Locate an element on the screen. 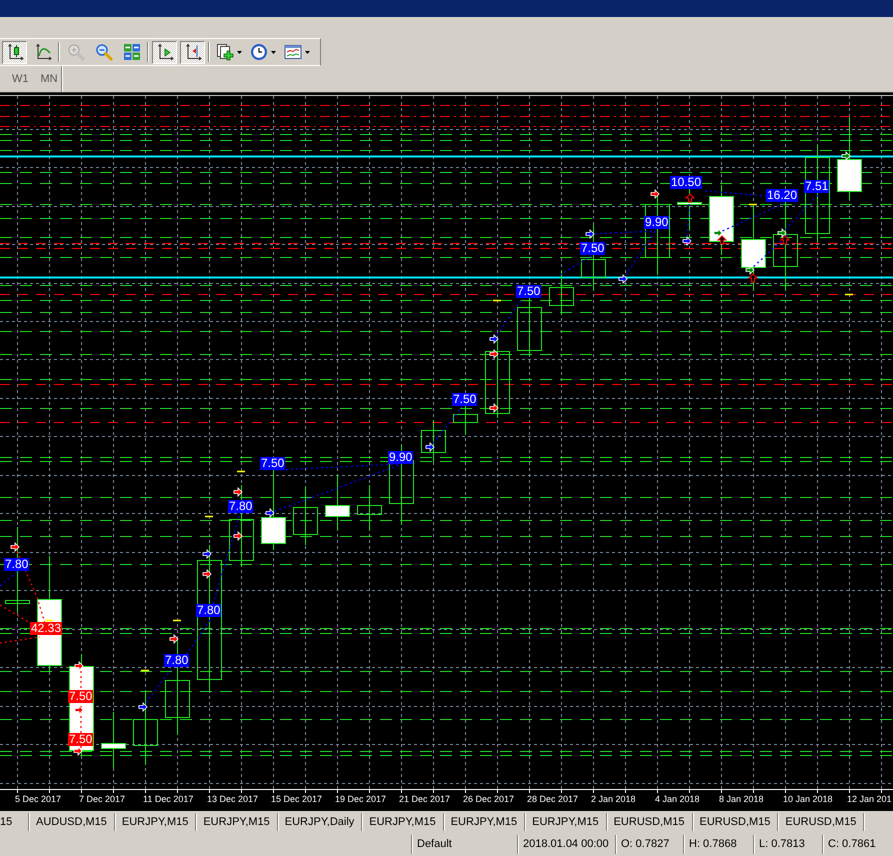 The height and width of the screenshot is (856, 893). high-price: H: 0.7868 is located at coordinates (718, 844).